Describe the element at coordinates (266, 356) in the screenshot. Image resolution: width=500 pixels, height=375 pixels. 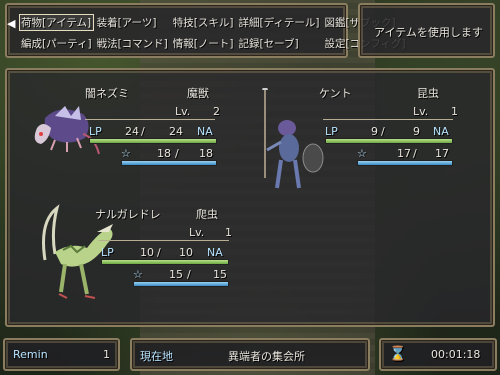
I see `location-name: 異端者の集会所` at that location.